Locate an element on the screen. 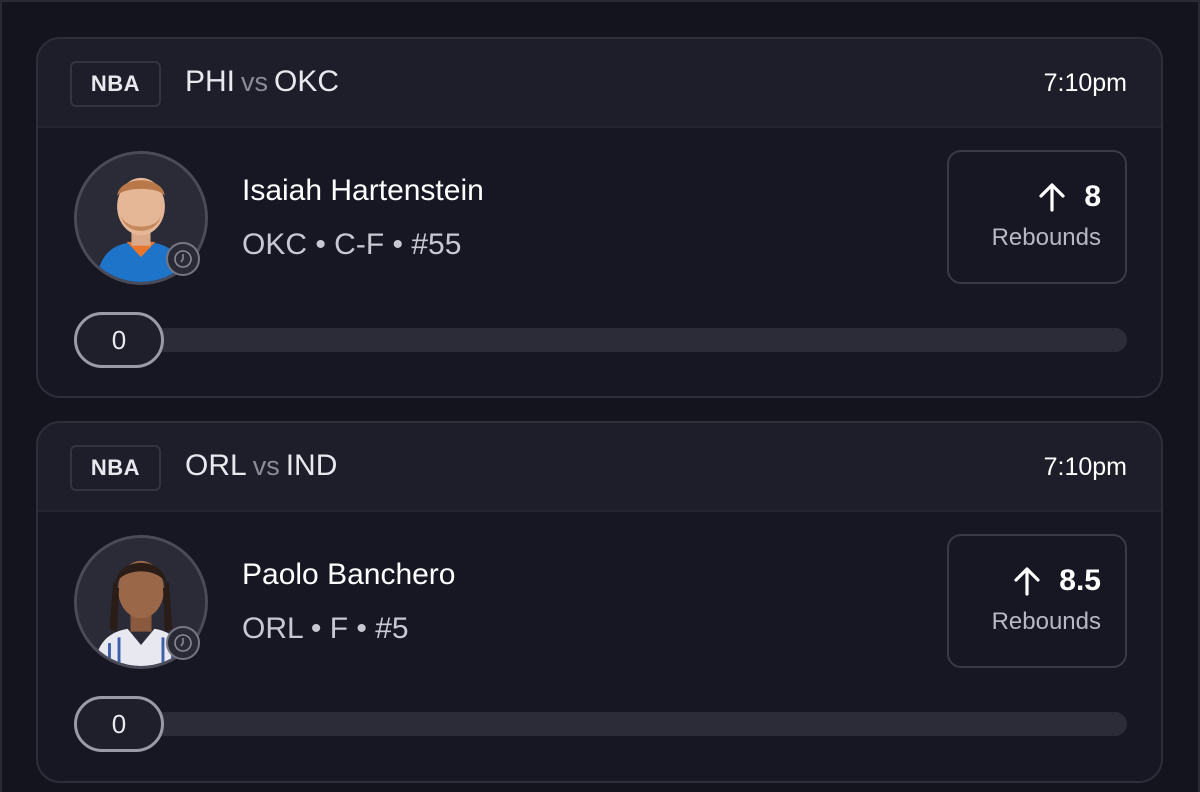 The image size is (1200, 792). matchup: PHI vs OKC is located at coordinates (262, 82).